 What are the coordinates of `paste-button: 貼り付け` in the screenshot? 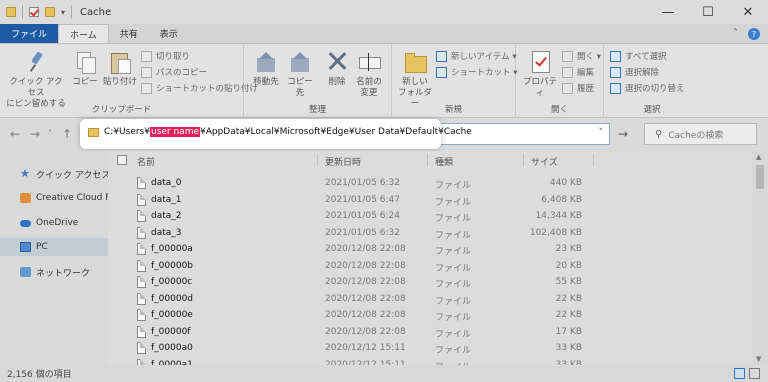 It's located at (120, 69).